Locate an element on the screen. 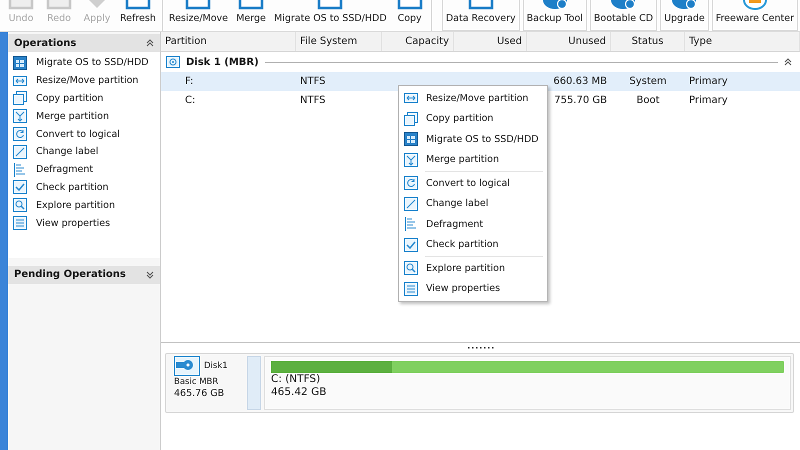 This screenshot has height=450, width=800. section-header: Operations is located at coordinates (84, 43).